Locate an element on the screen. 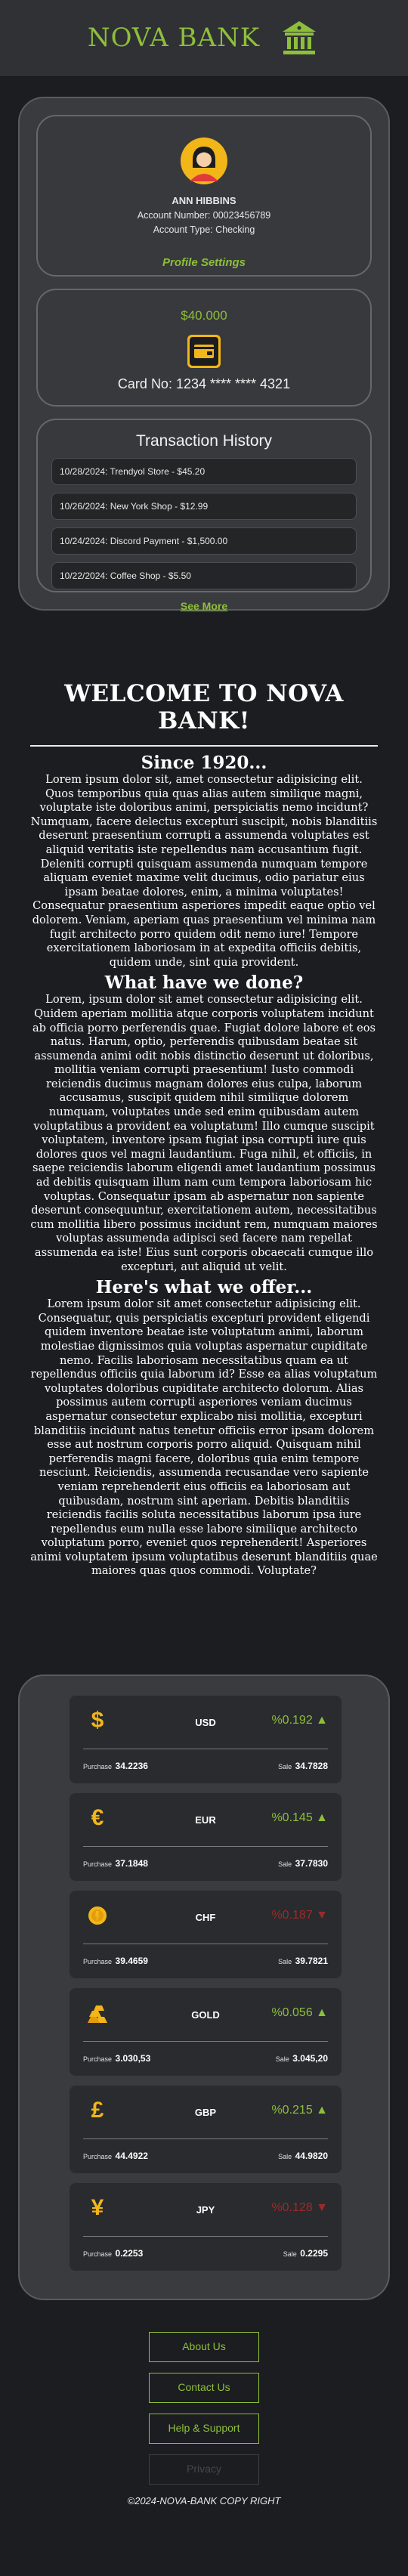  rate-change: %0.187 ▼ is located at coordinates (299, 1915).